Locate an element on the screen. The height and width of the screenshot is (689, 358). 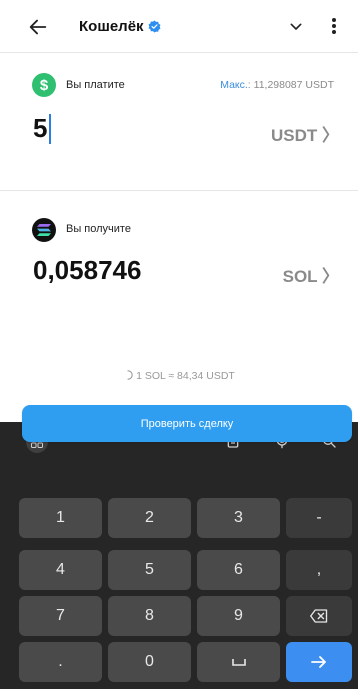
wallet-title: Кошелёк is located at coordinates (120, 26).